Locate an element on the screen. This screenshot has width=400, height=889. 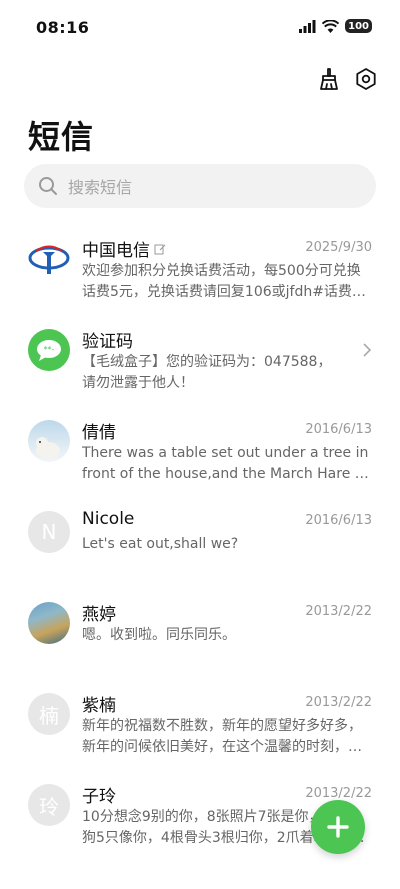
page-title: 短信 is located at coordinates (61, 137).